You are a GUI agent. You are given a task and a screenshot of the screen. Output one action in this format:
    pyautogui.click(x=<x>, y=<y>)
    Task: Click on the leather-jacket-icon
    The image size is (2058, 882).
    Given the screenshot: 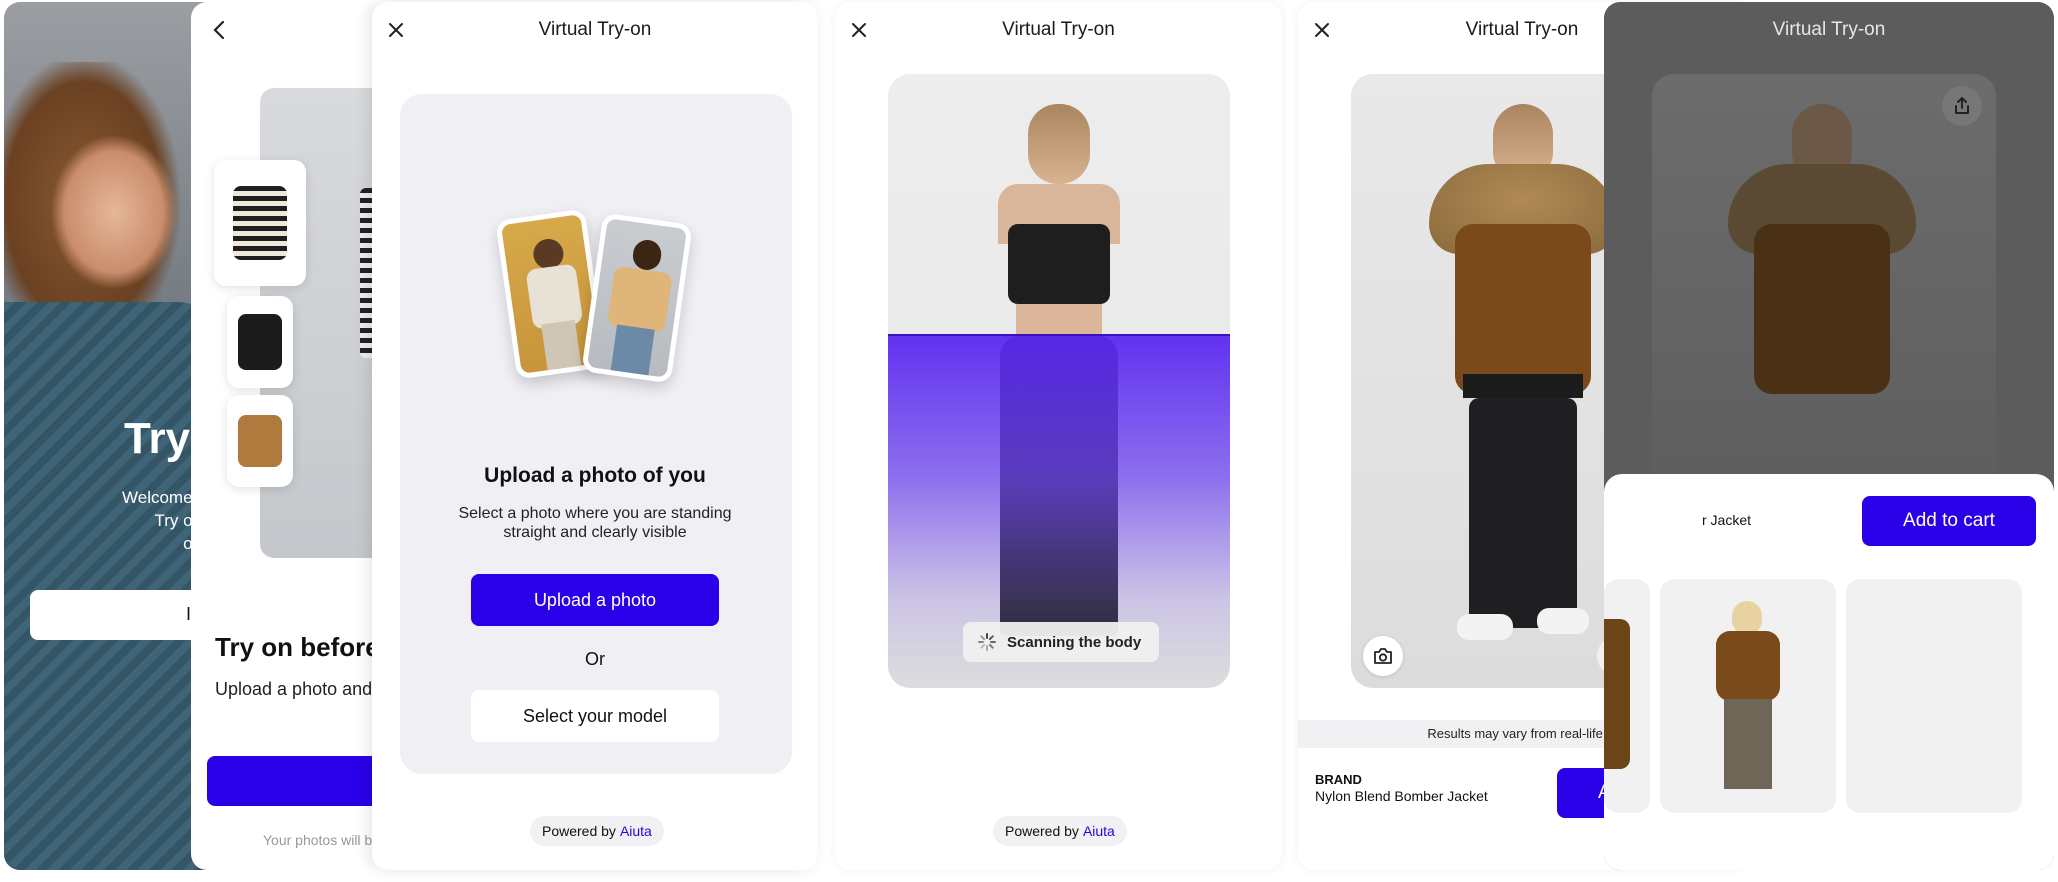 What is the action you would take?
    pyautogui.click(x=260, y=342)
    